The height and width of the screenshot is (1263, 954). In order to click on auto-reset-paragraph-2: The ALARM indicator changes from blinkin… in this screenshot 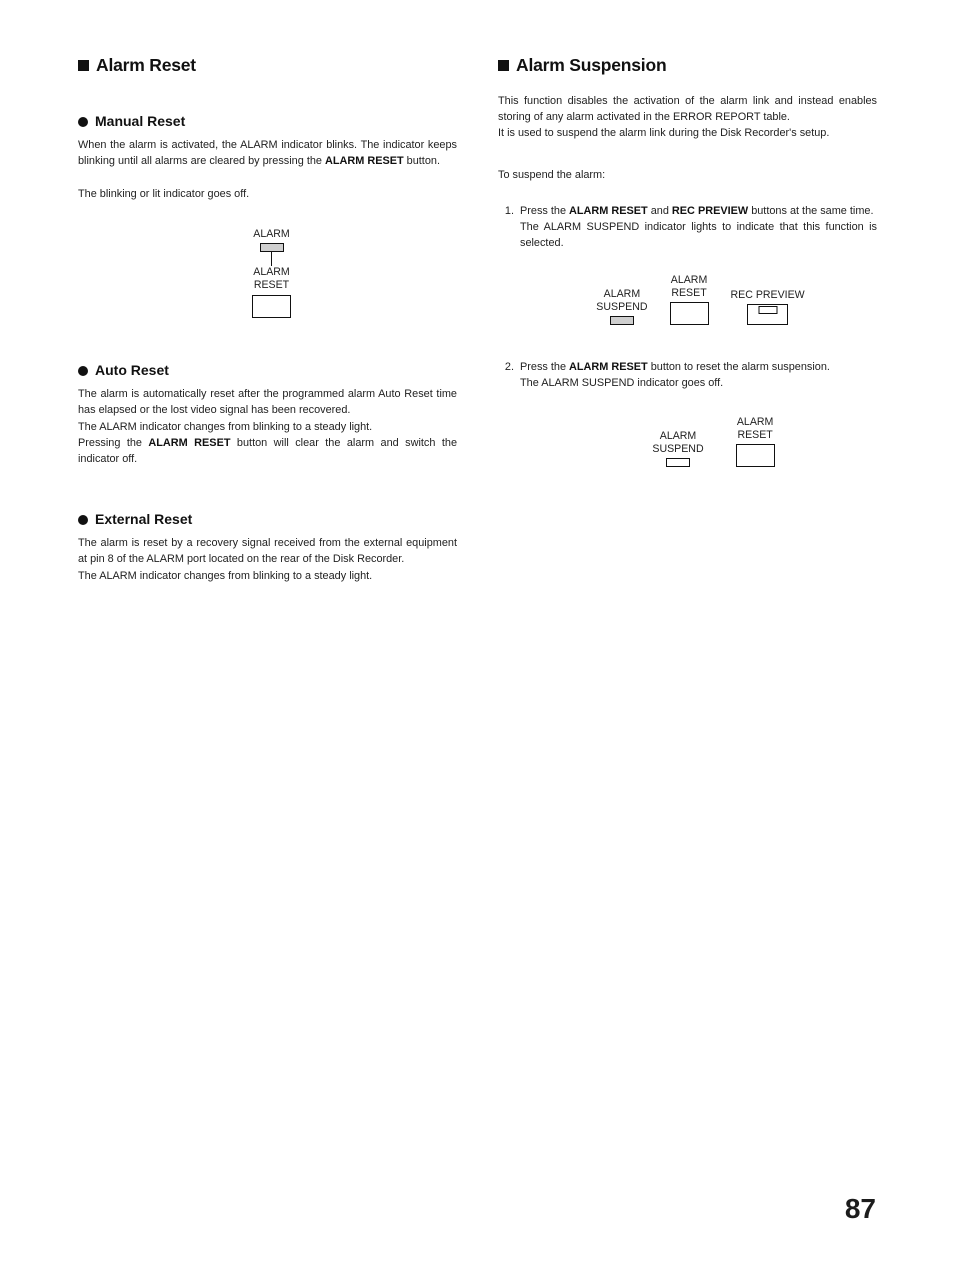, I will do `click(225, 426)`.